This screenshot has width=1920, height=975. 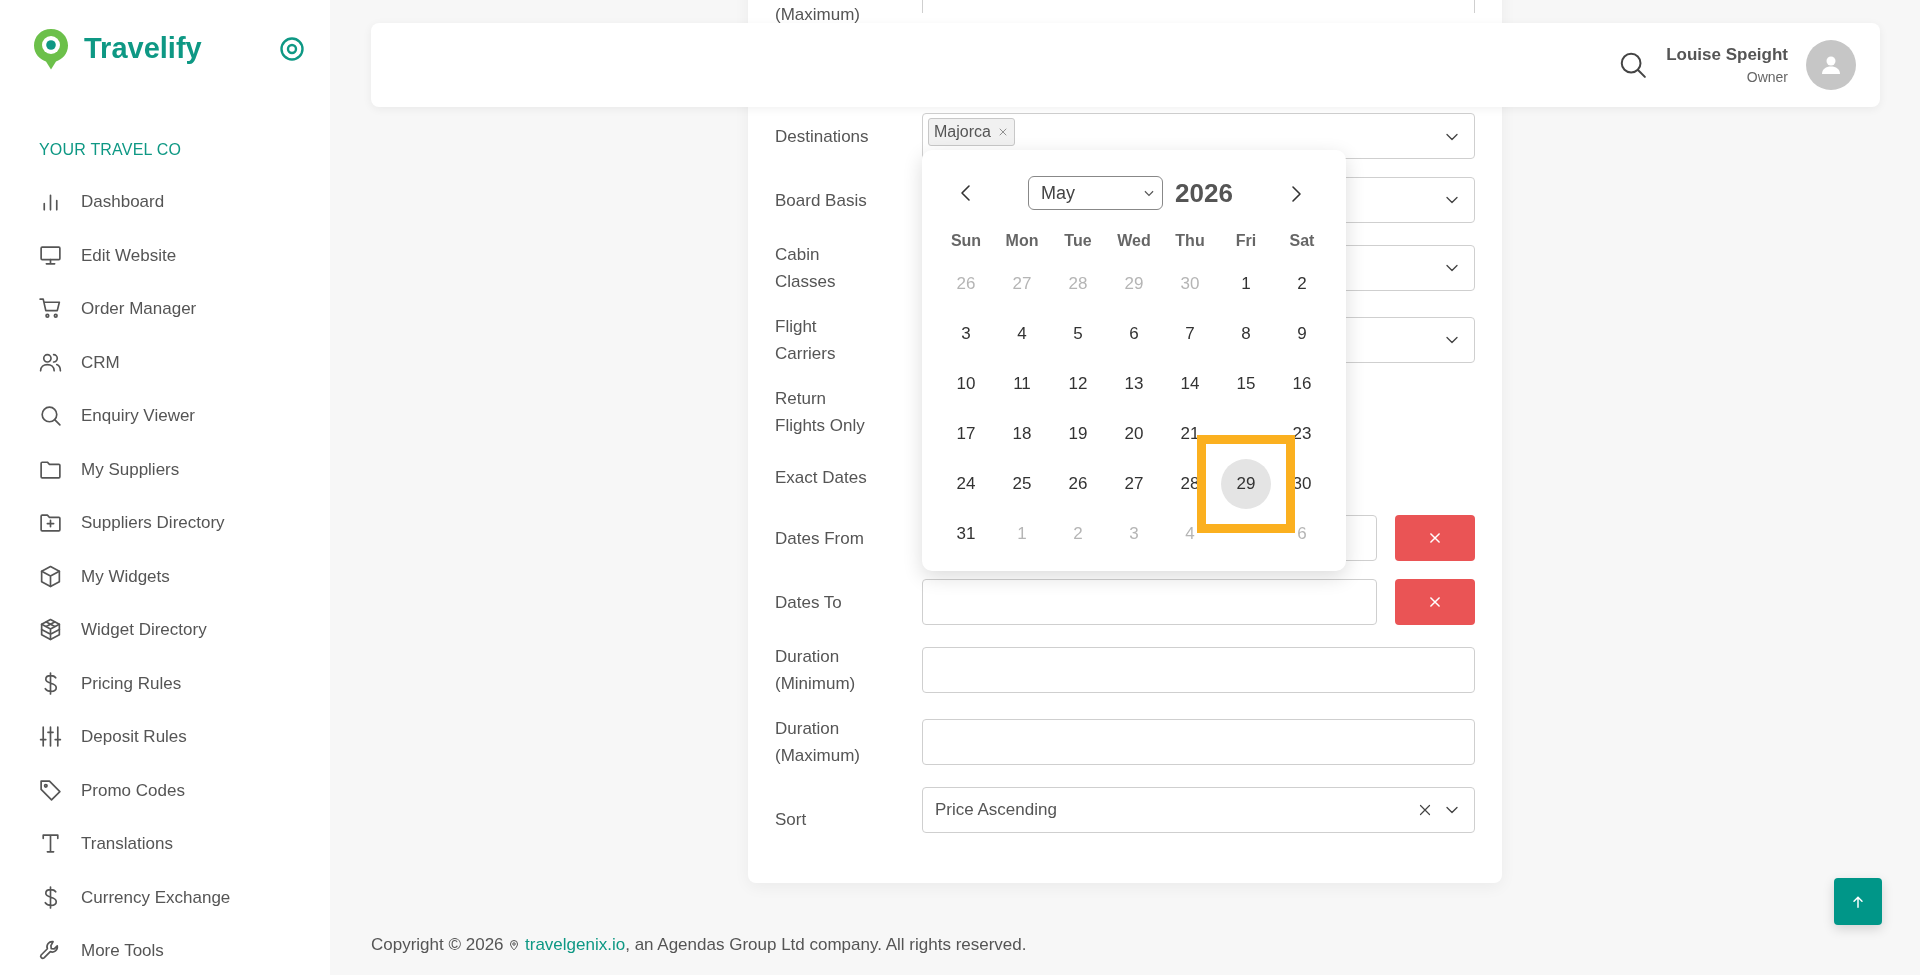 I want to click on field-label: Flight Carriers, so click(x=806, y=340).